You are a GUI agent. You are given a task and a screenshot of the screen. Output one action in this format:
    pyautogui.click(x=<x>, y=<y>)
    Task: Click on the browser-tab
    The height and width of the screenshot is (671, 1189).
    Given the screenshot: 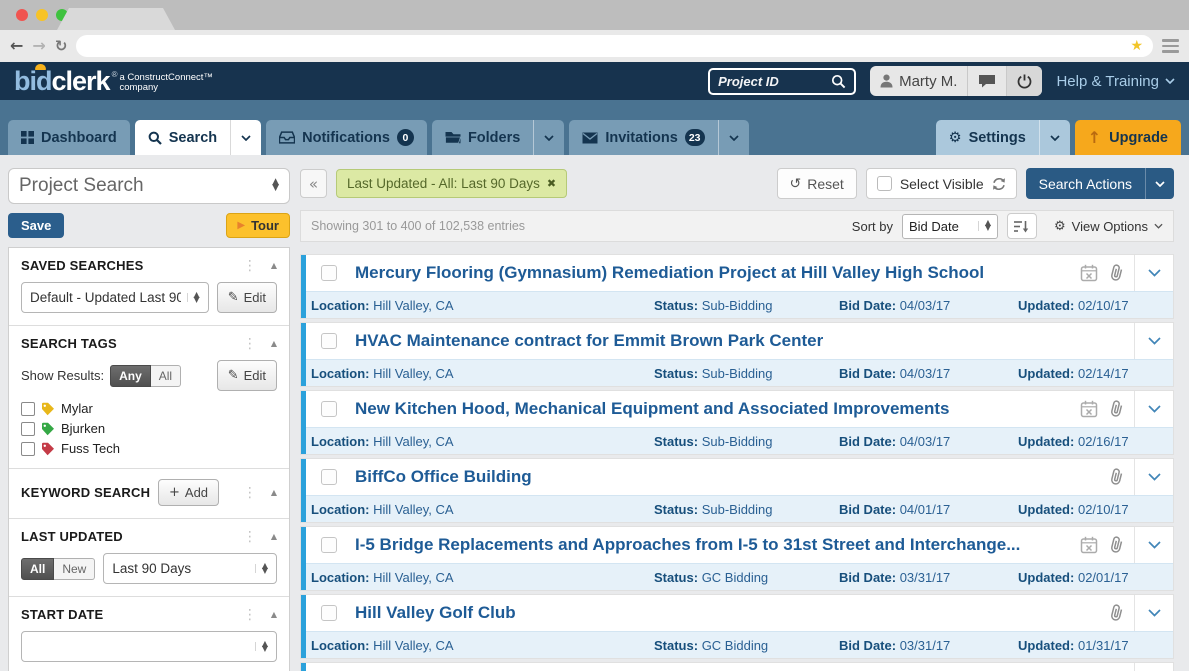 What is the action you would take?
    pyautogui.click(x=116, y=19)
    